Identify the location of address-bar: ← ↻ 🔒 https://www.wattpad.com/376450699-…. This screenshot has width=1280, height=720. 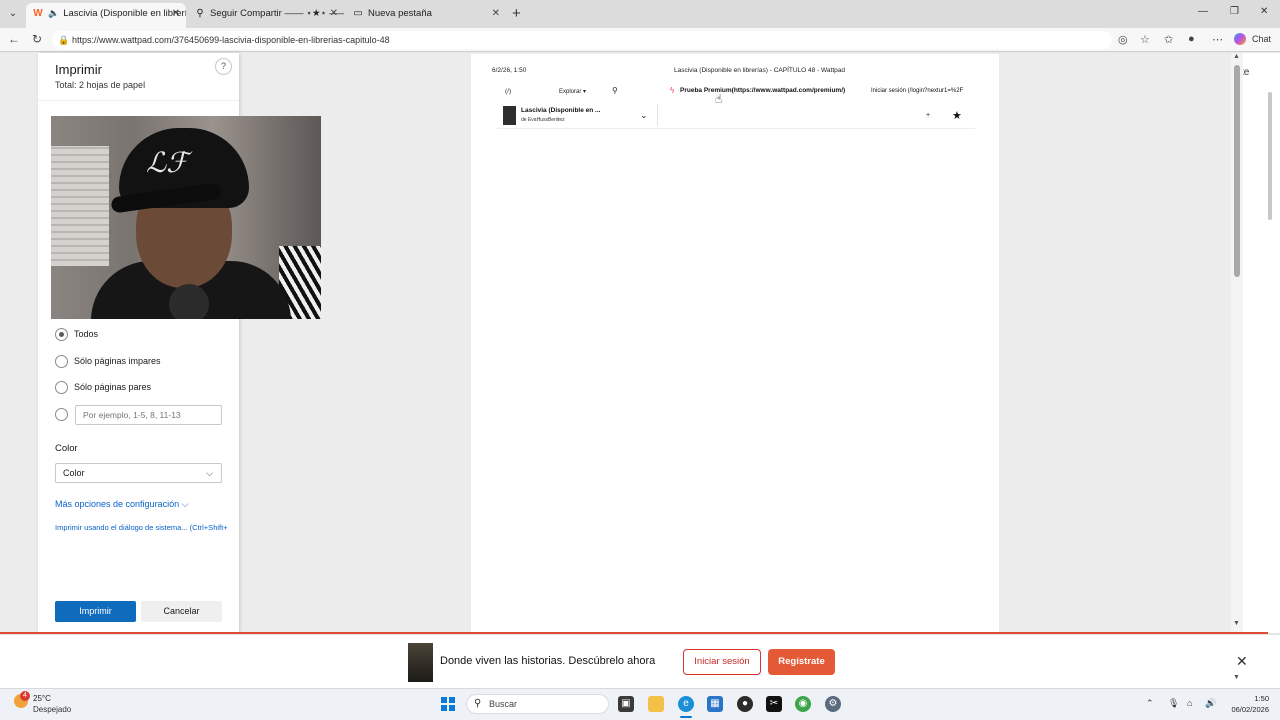
(640, 40).